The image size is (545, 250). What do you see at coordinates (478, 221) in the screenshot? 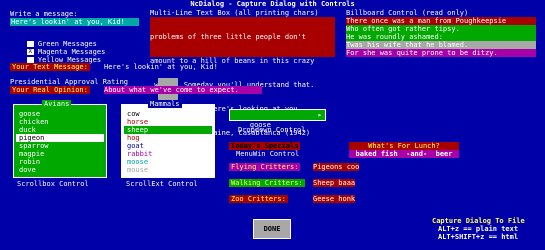
I see `capture-title: Capture Dialog To File` at bounding box center [478, 221].